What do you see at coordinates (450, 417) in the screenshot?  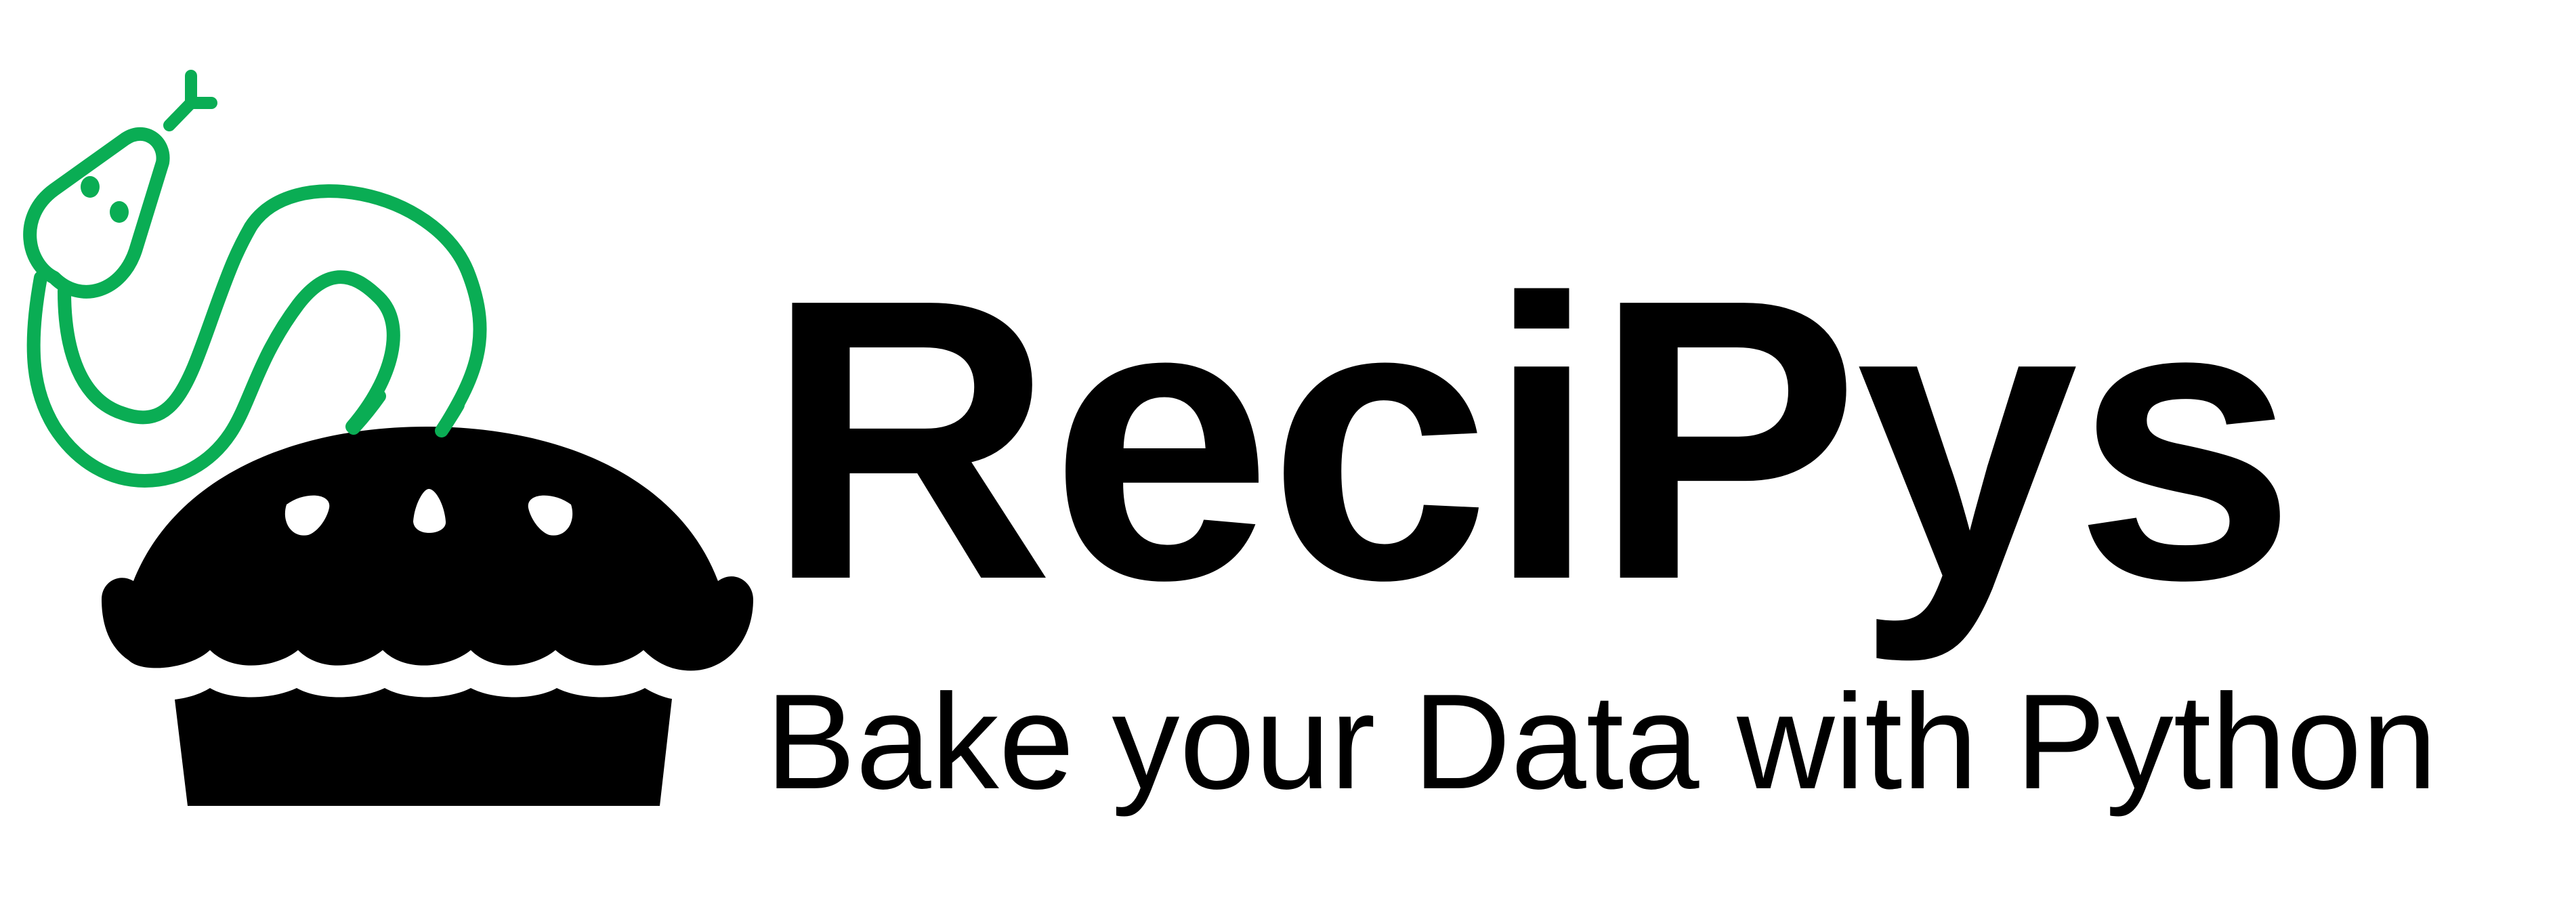 I see `snake-neck-right` at bounding box center [450, 417].